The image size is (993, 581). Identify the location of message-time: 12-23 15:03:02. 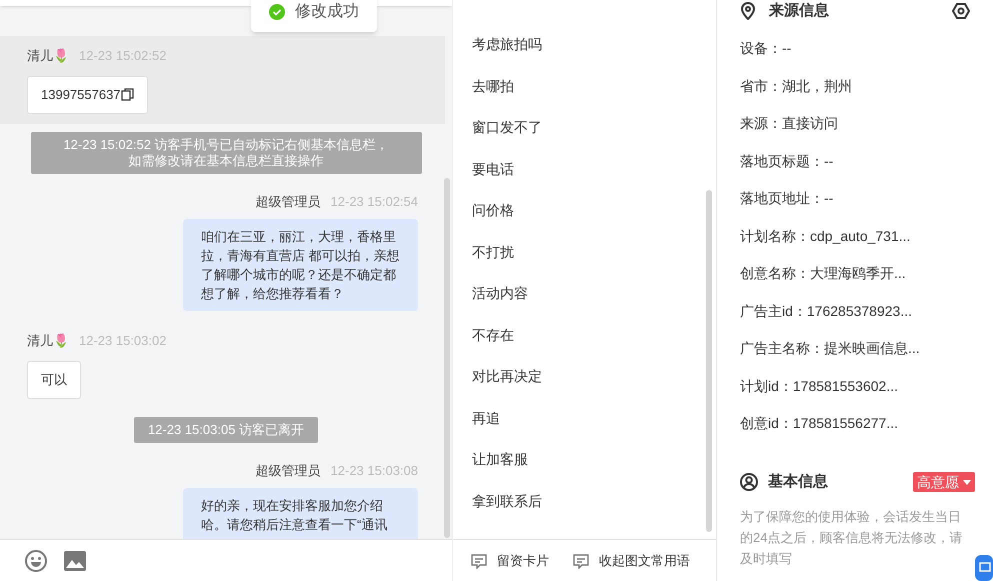
(122, 341).